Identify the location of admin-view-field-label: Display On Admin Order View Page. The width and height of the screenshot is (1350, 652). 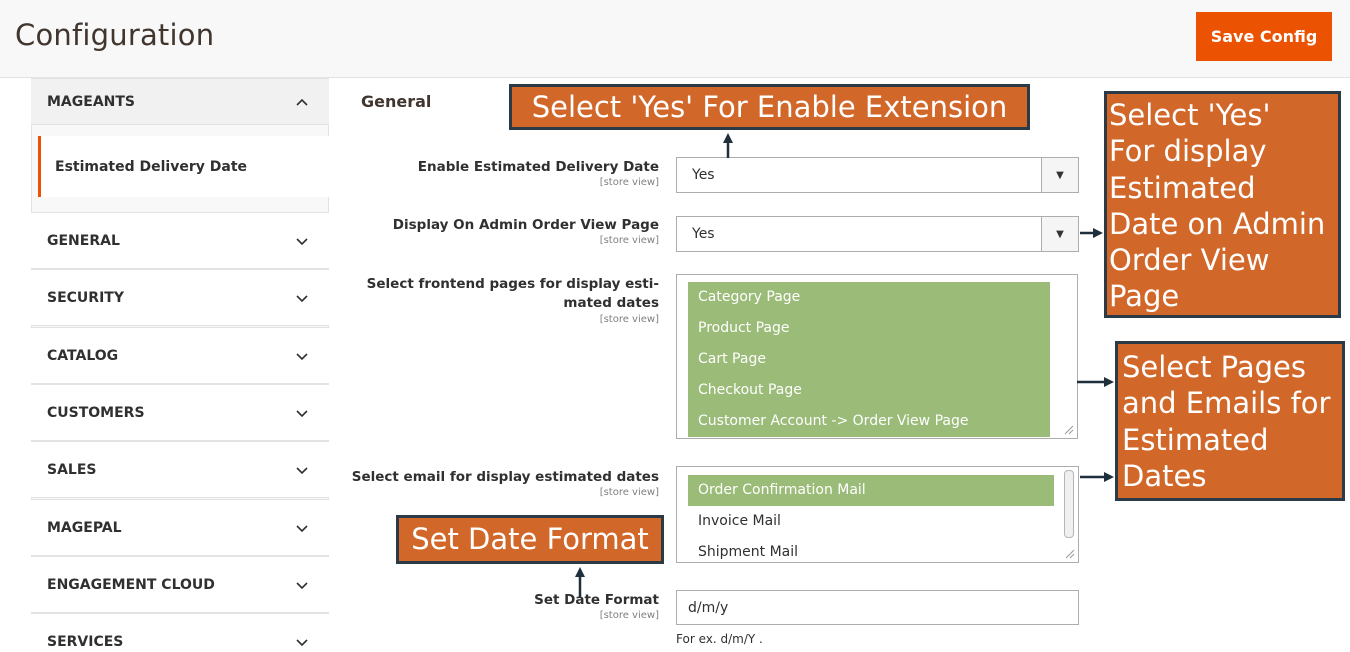
(525, 225).